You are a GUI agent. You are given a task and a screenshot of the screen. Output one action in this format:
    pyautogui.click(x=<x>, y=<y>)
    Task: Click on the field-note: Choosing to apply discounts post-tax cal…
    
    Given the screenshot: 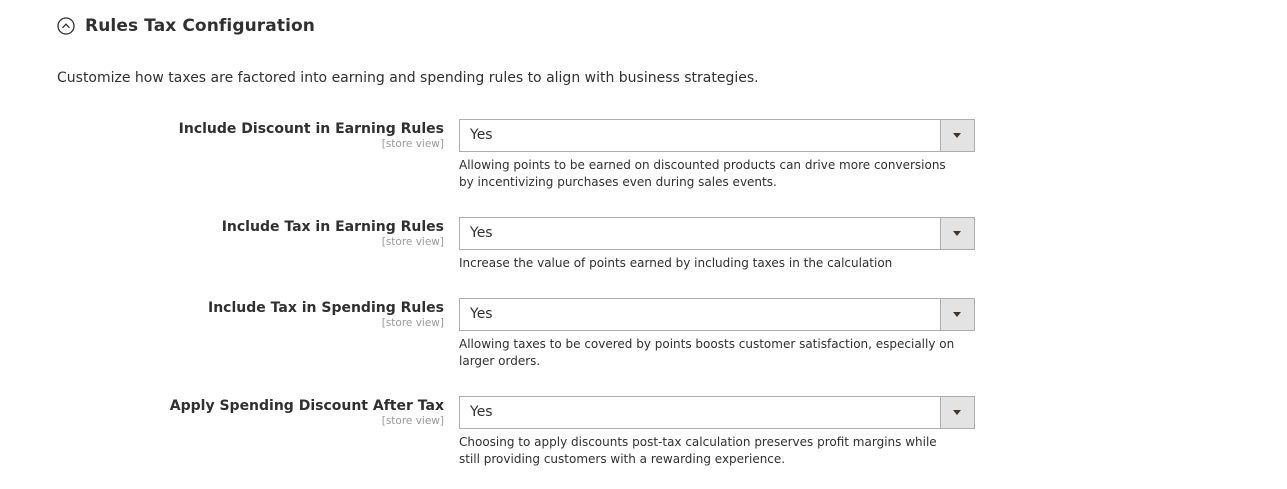 What is the action you would take?
    pyautogui.click(x=698, y=450)
    